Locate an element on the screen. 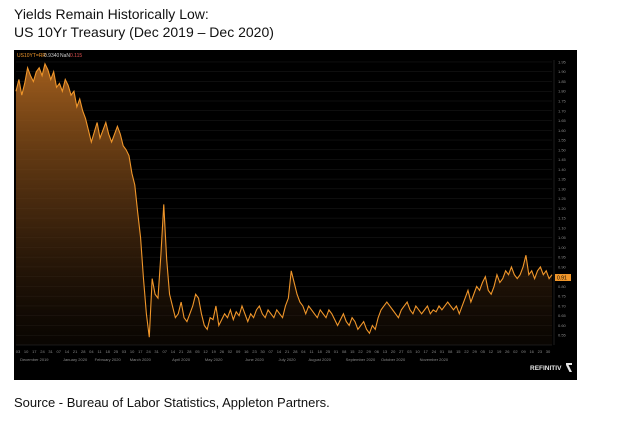 This screenshot has width=619, height=422. y-tick-label: 0.60 is located at coordinates (562, 325).